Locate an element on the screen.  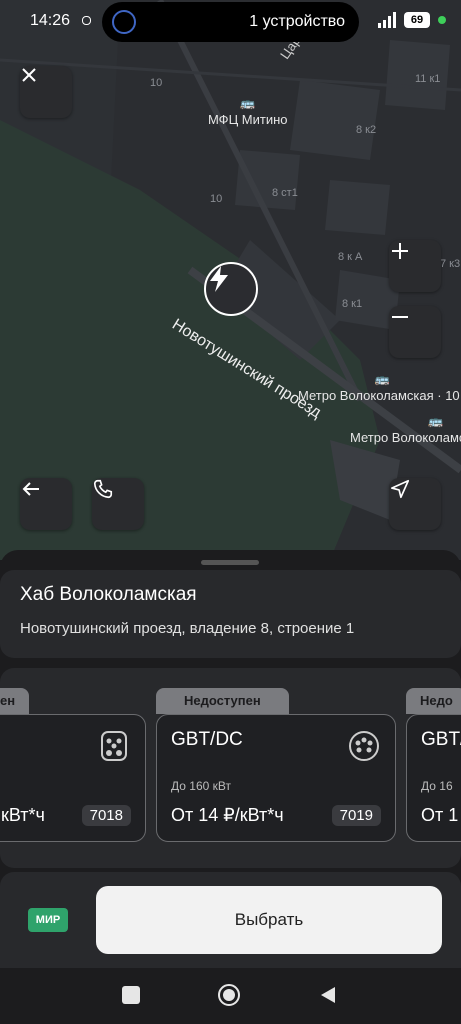
connector-card: Недо GBT/ До 16 От 1 is located at coordinates (433, 768).